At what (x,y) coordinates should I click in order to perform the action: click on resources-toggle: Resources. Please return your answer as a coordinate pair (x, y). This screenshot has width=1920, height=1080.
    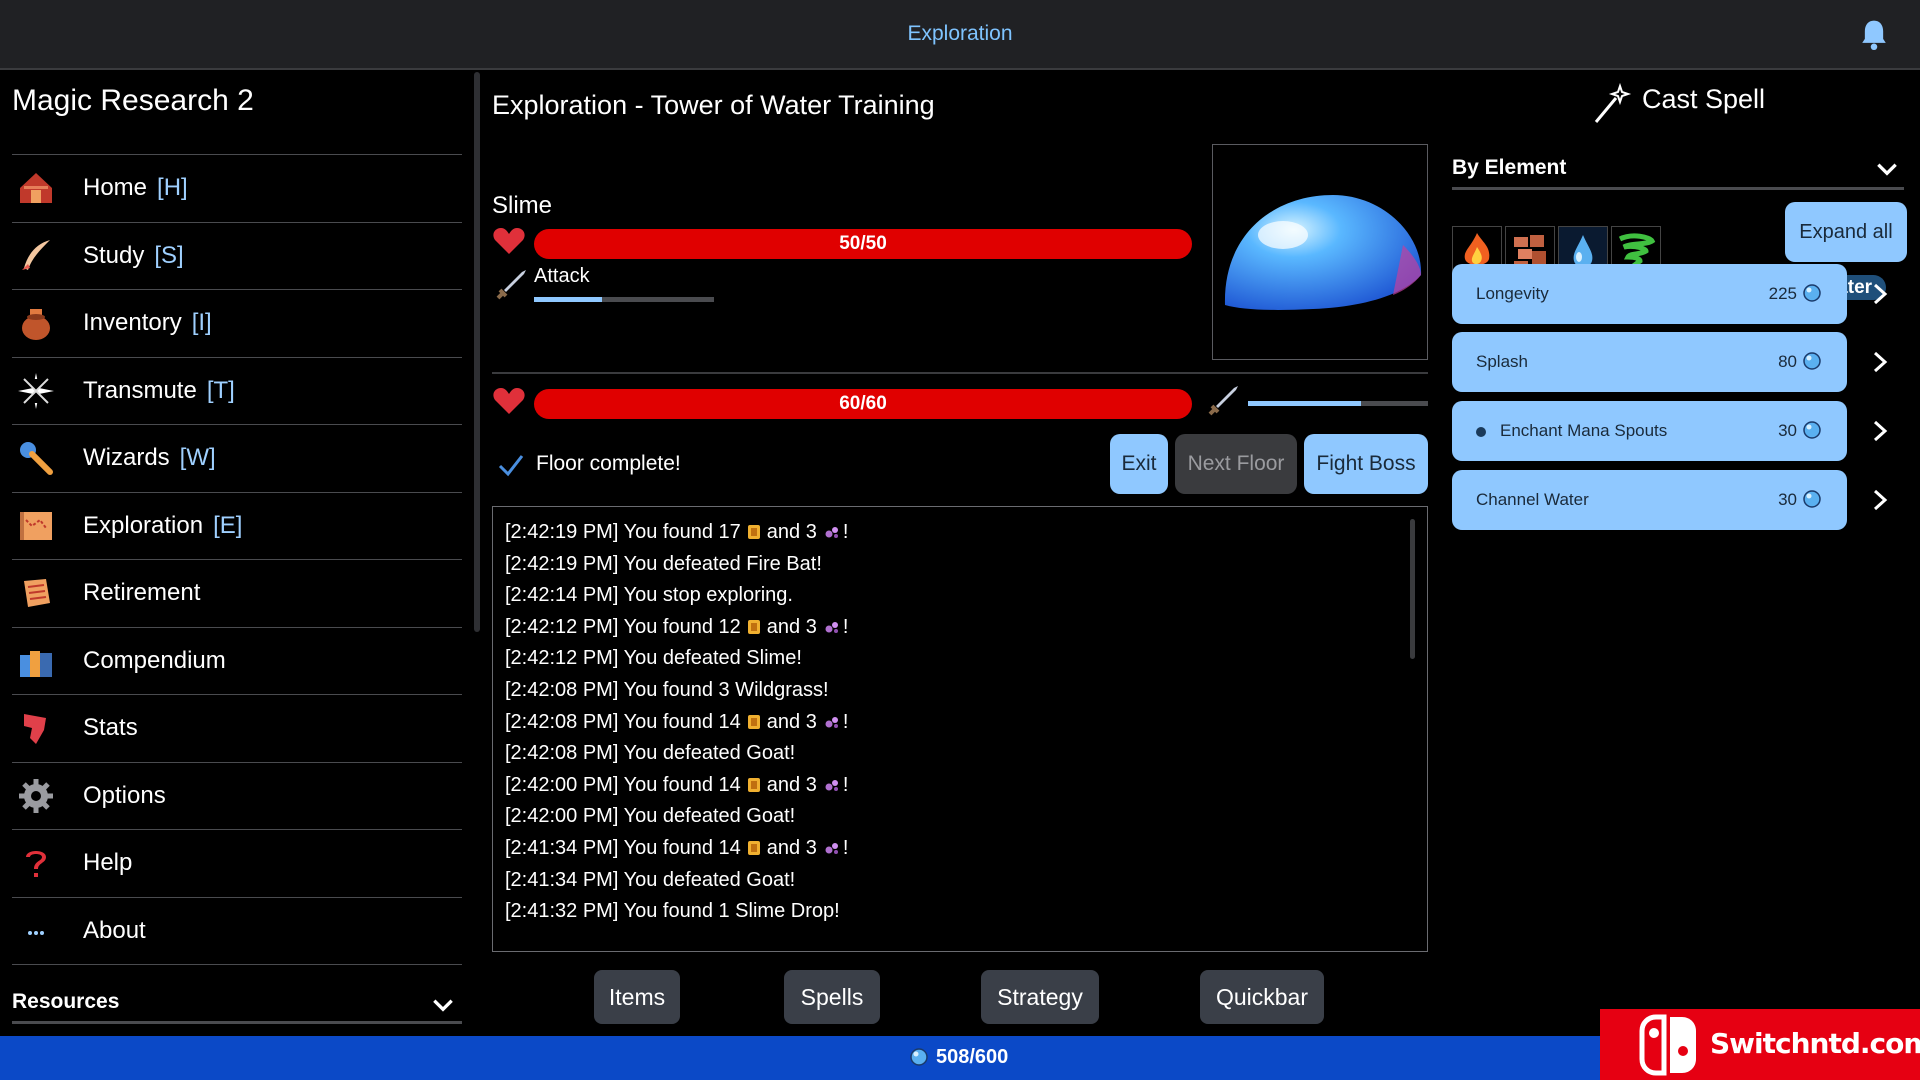
    Looking at the image, I should click on (237, 1007).